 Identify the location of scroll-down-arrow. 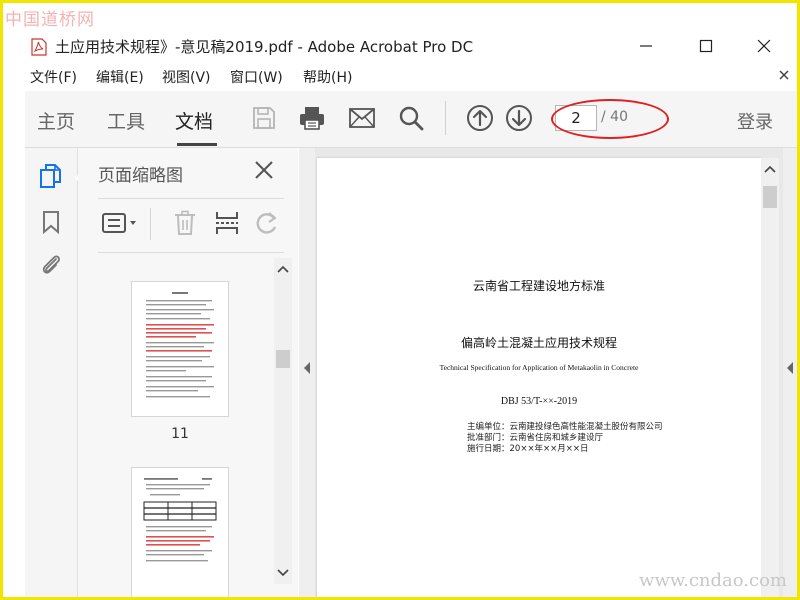
(283, 573).